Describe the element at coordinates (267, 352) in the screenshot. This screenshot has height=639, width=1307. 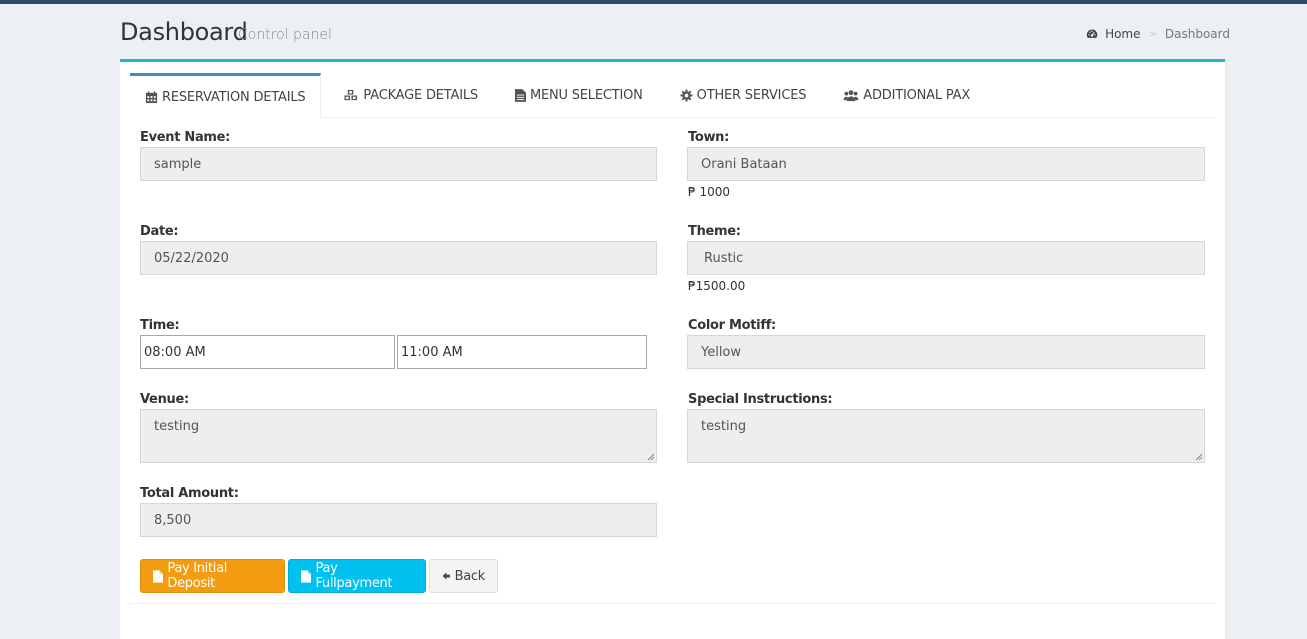
I see `time-start-field: 08:00 AM` at that location.